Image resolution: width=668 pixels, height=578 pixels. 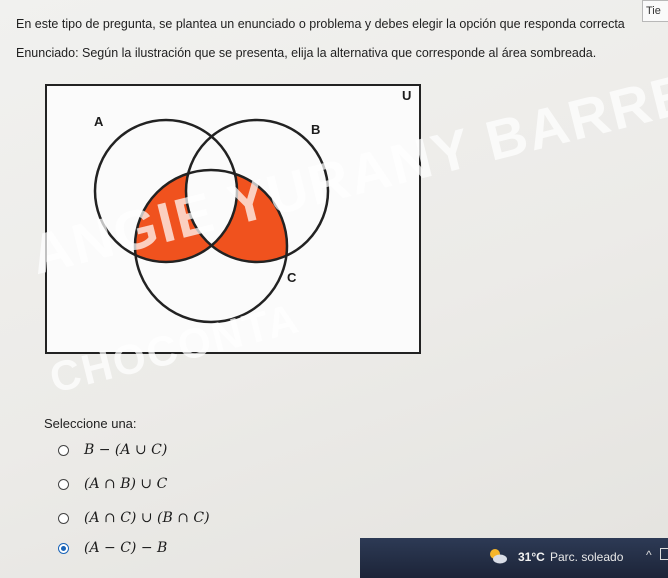 What do you see at coordinates (99, 121) in the screenshot?
I see `set-a-label: A` at bounding box center [99, 121].